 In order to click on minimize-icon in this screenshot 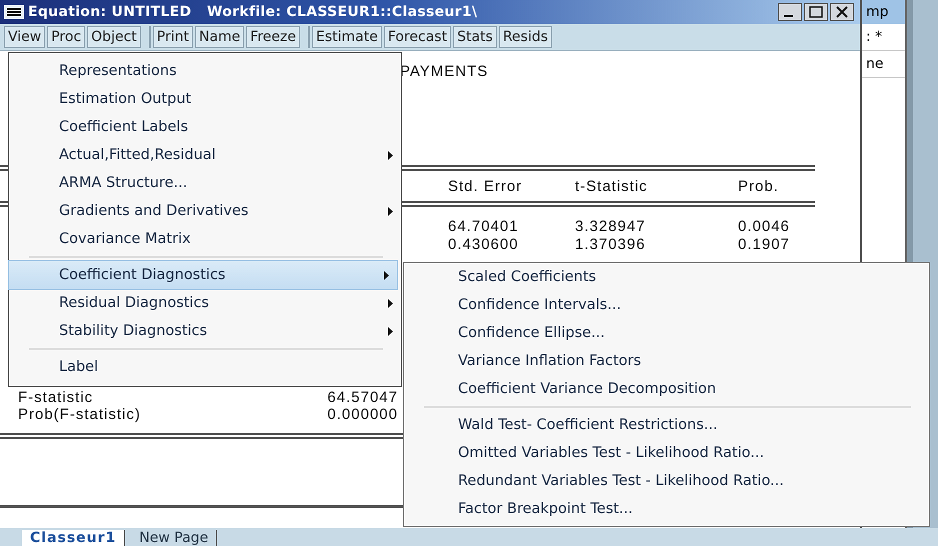, I will do `click(790, 12)`.